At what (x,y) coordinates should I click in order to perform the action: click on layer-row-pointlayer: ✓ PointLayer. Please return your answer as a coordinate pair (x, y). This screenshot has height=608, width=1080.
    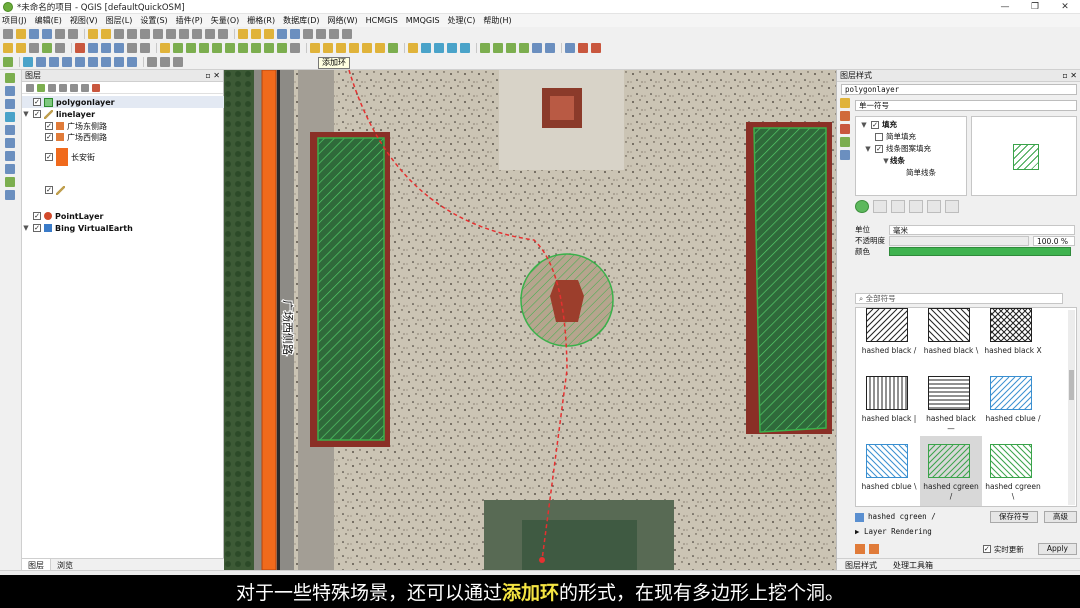
    Looking at the image, I should click on (62, 216).